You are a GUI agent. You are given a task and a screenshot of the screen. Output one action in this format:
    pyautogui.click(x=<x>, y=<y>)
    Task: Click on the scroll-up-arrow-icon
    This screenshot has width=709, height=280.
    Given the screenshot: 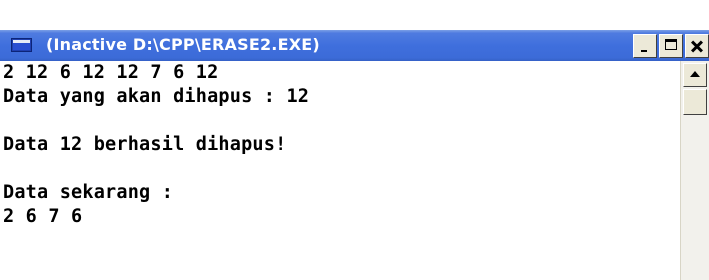 What is the action you would take?
    pyautogui.click(x=695, y=75)
    